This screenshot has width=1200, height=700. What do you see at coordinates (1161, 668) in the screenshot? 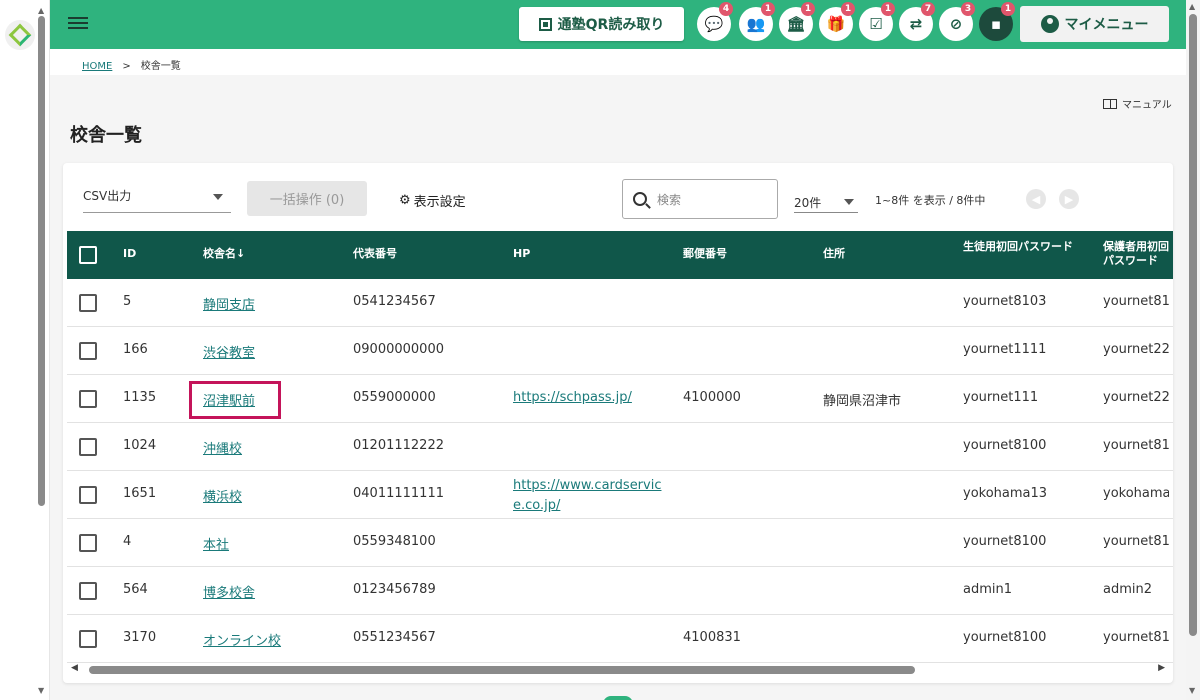
I see `scroll-right-arrow: ▶` at bounding box center [1161, 668].